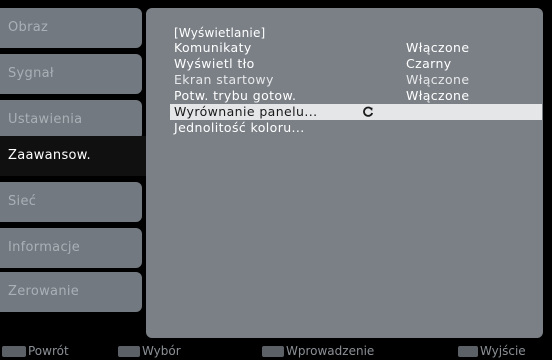  Describe the element at coordinates (71, 74) in the screenshot. I see `tab-sygnal: Sygnał` at that location.